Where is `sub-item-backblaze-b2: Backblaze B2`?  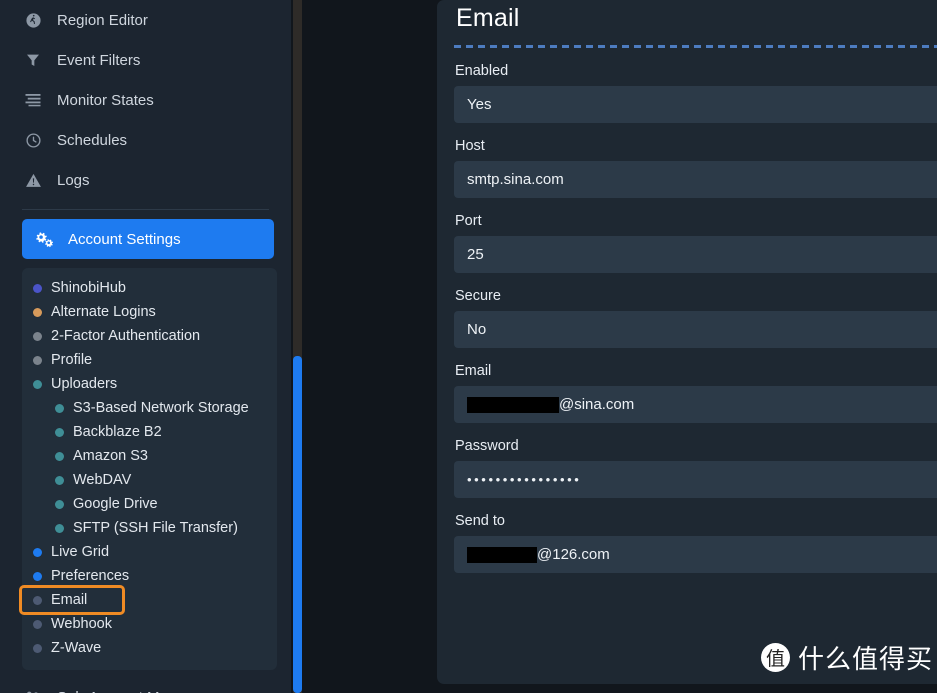 sub-item-backblaze-b2: Backblaze B2 is located at coordinates (149, 432).